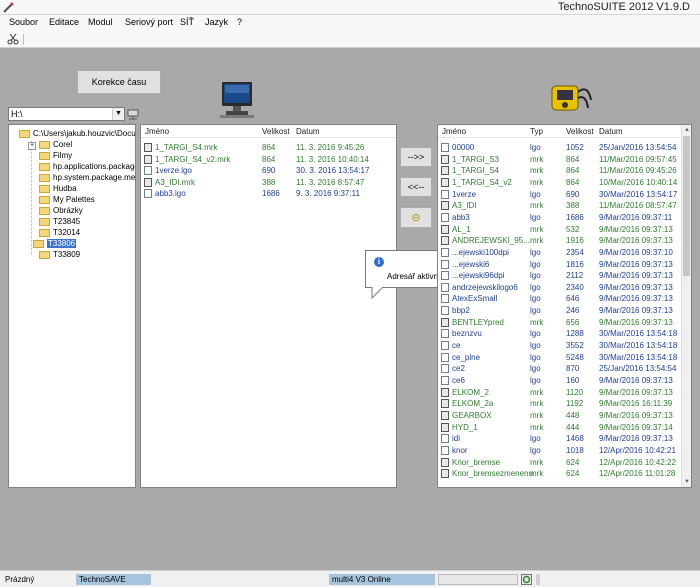 This screenshot has width=700, height=587. I want to click on tree-folder-t23845: T23845, so click(59, 221).